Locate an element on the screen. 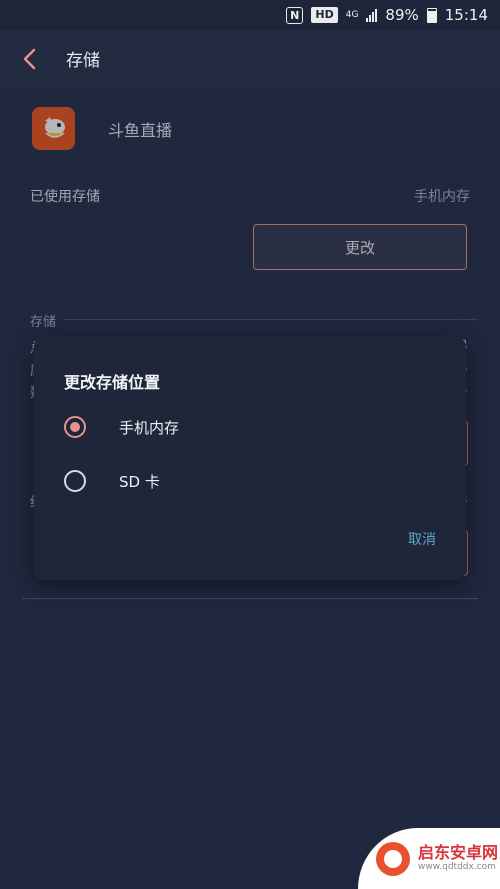 The height and width of the screenshot is (889, 500). nfc-icon: N is located at coordinates (295, 15).